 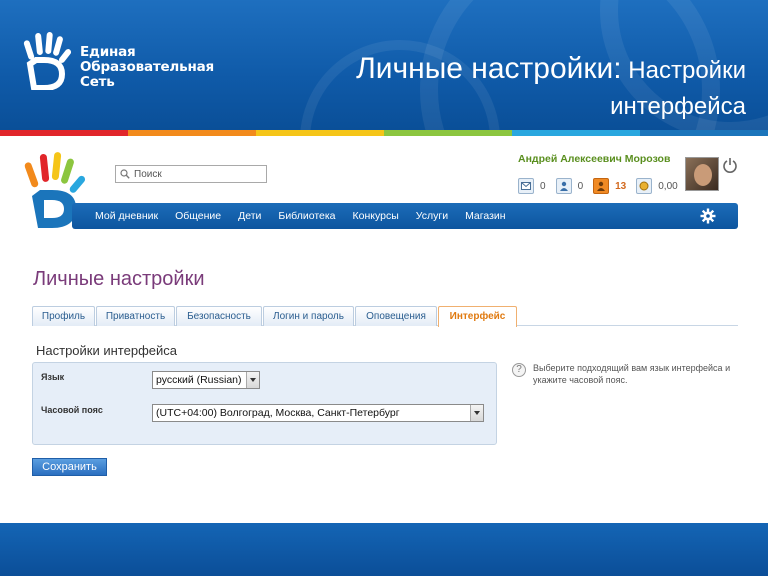 I want to click on search-input, so click(x=199, y=174).